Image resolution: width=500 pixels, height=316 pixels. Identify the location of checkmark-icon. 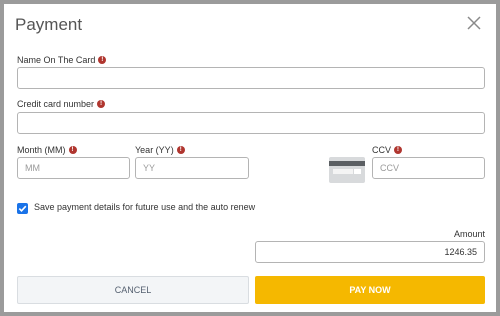
(22, 208).